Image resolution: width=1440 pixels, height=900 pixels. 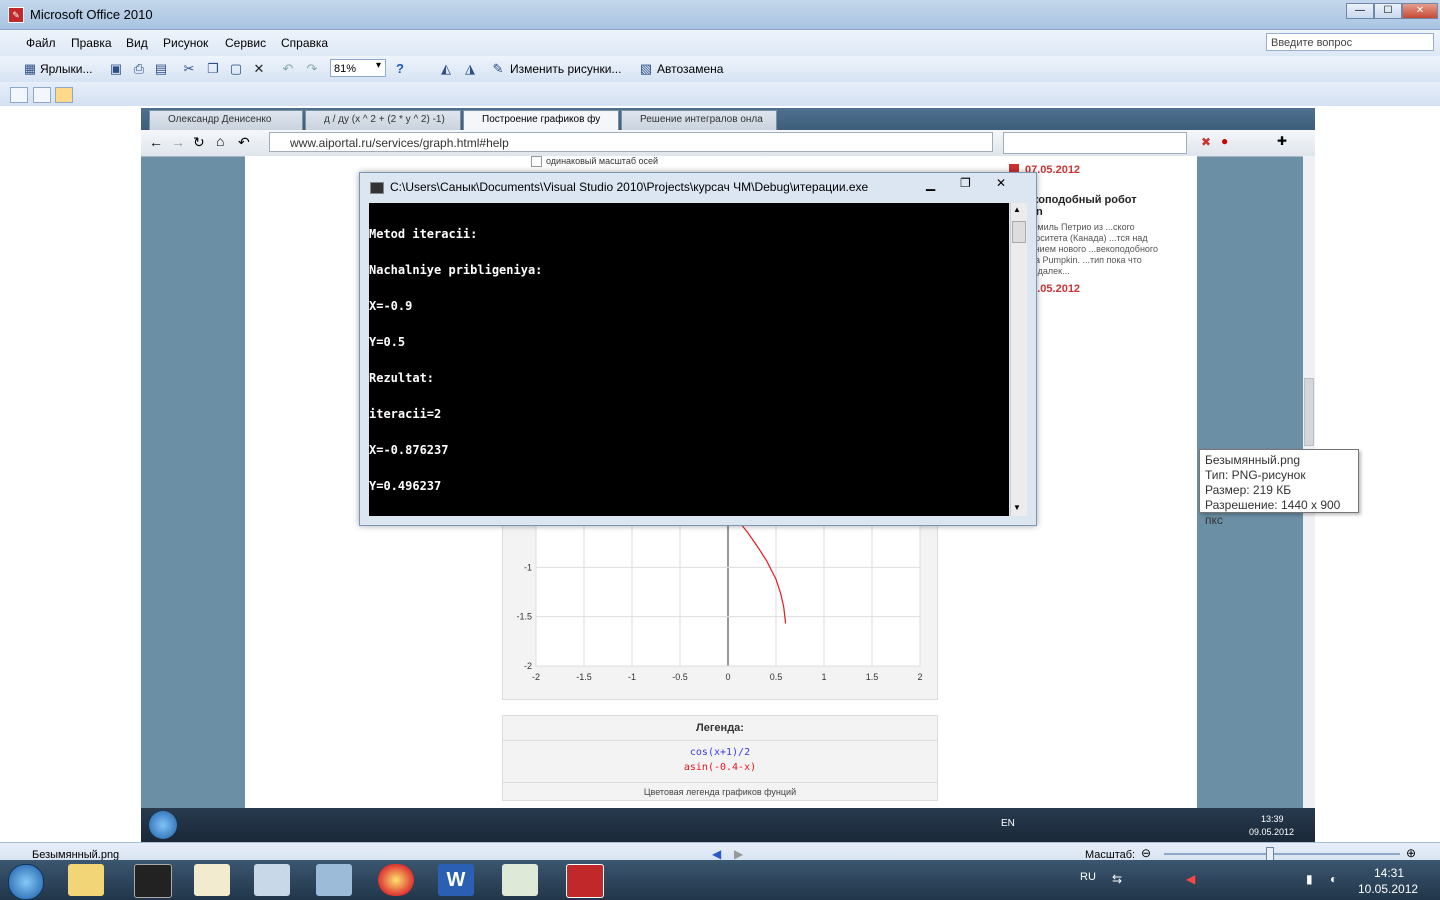 What do you see at coordinates (212, 880) in the screenshot?
I see `notepad-taskbar-icon` at bounding box center [212, 880].